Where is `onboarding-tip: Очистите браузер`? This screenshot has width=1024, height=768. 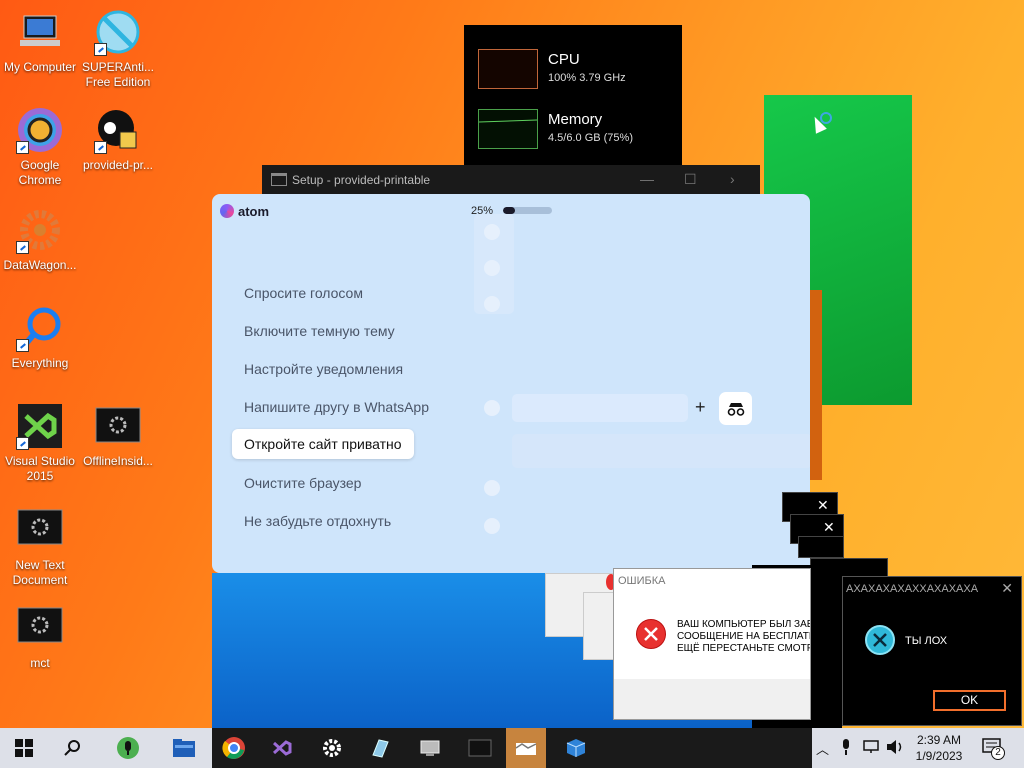 onboarding-tip: Очистите браузер is located at coordinates (302, 483).